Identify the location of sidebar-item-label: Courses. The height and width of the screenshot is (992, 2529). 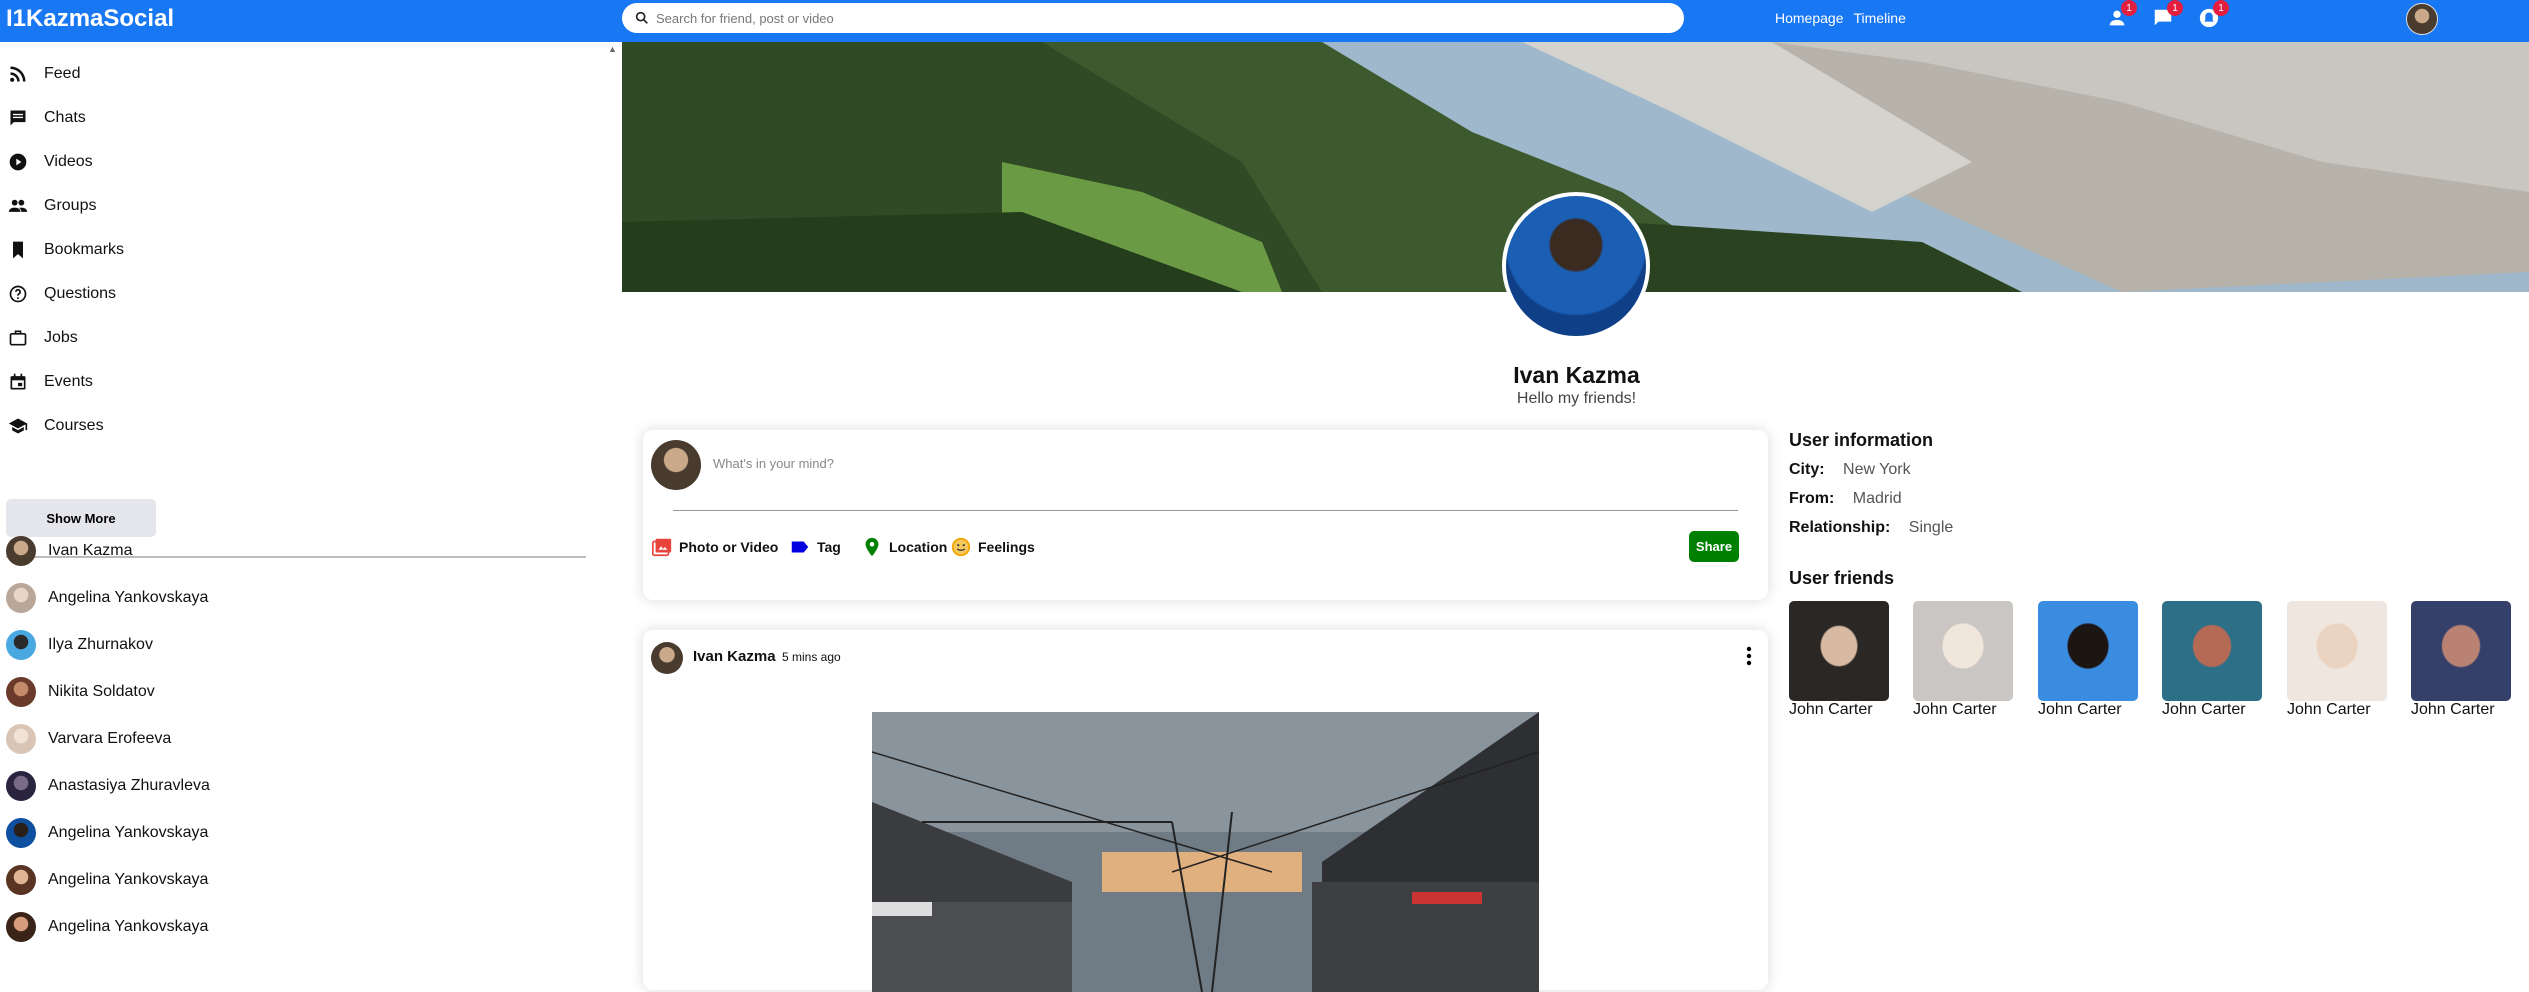
(74, 425).